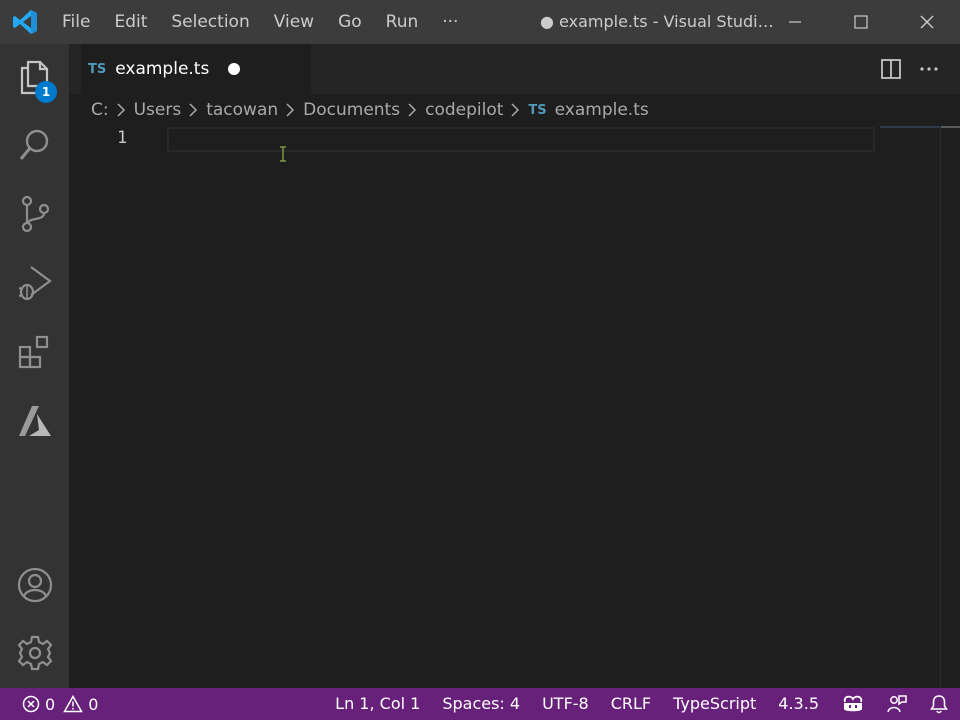 The width and height of the screenshot is (960, 720). What do you see at coordinates (73, 704) in the screenshot?
I see `warning-icon` at bounding box center [73, 704].